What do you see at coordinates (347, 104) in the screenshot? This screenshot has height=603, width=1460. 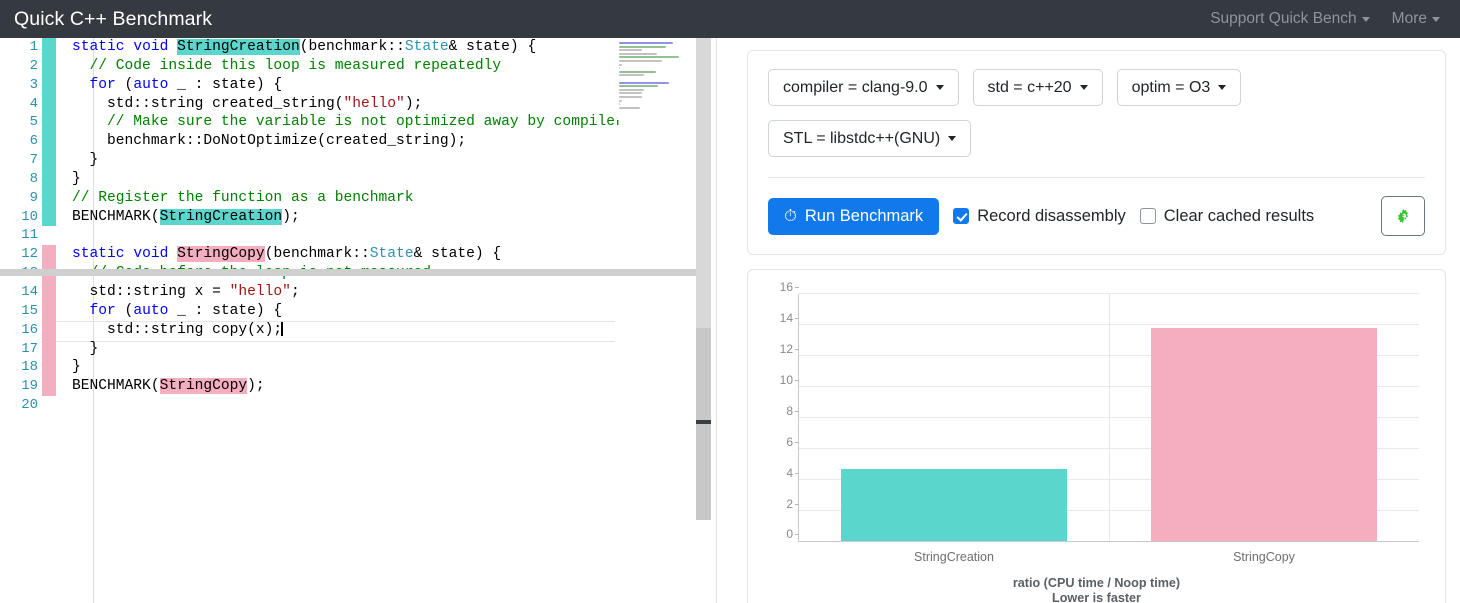 I see `code-line: 4 std::string created_string("hello");` at bounding box center [347, 104].